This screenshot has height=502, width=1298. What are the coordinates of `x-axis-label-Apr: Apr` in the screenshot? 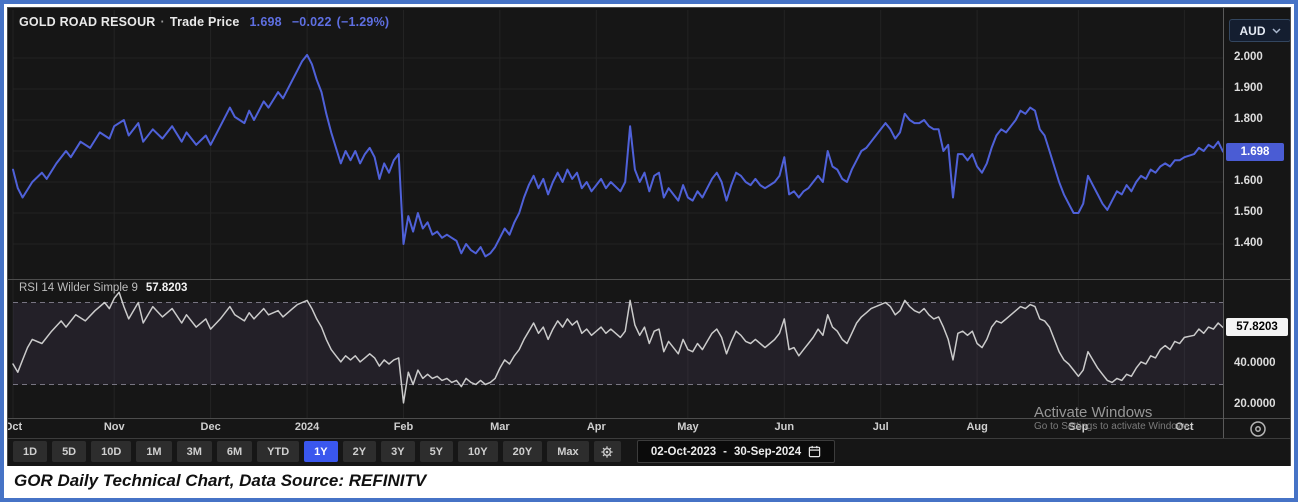 It's located at (596, 427).